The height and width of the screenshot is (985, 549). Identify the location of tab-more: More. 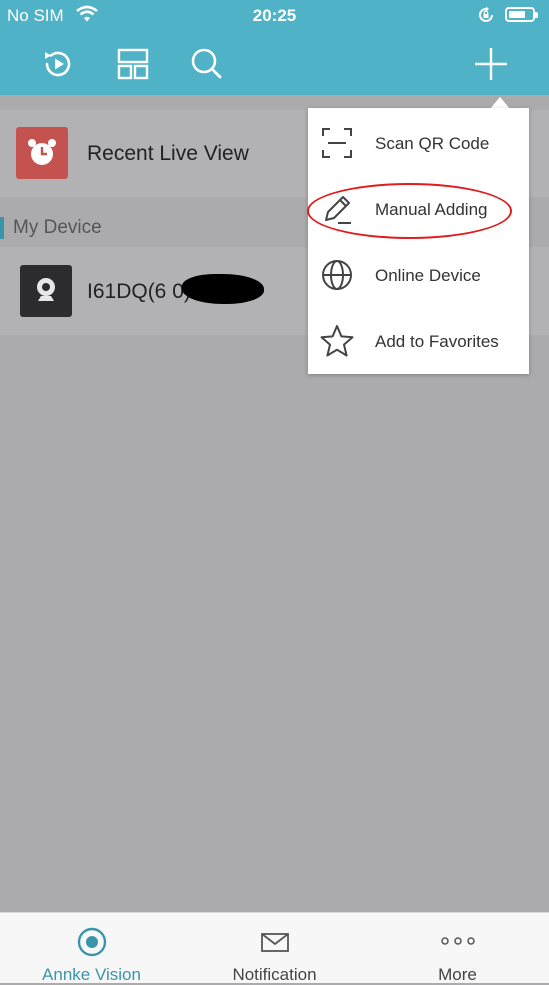
(457, 948).